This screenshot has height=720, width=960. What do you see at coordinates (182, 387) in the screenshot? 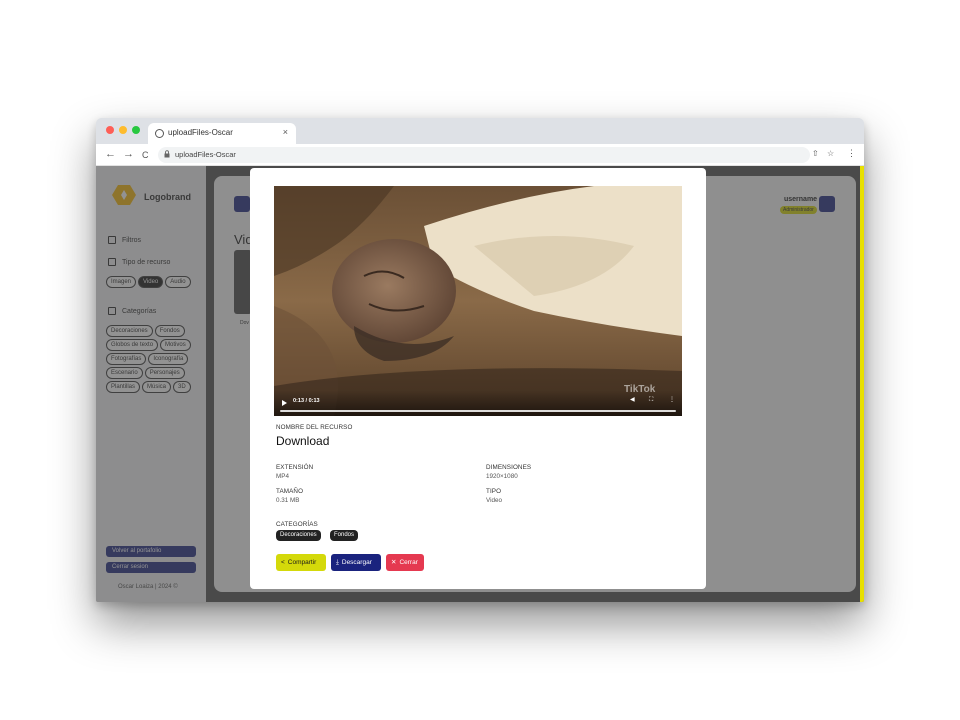
I see `chip-category: 3D` at bounding box center [182, 387].